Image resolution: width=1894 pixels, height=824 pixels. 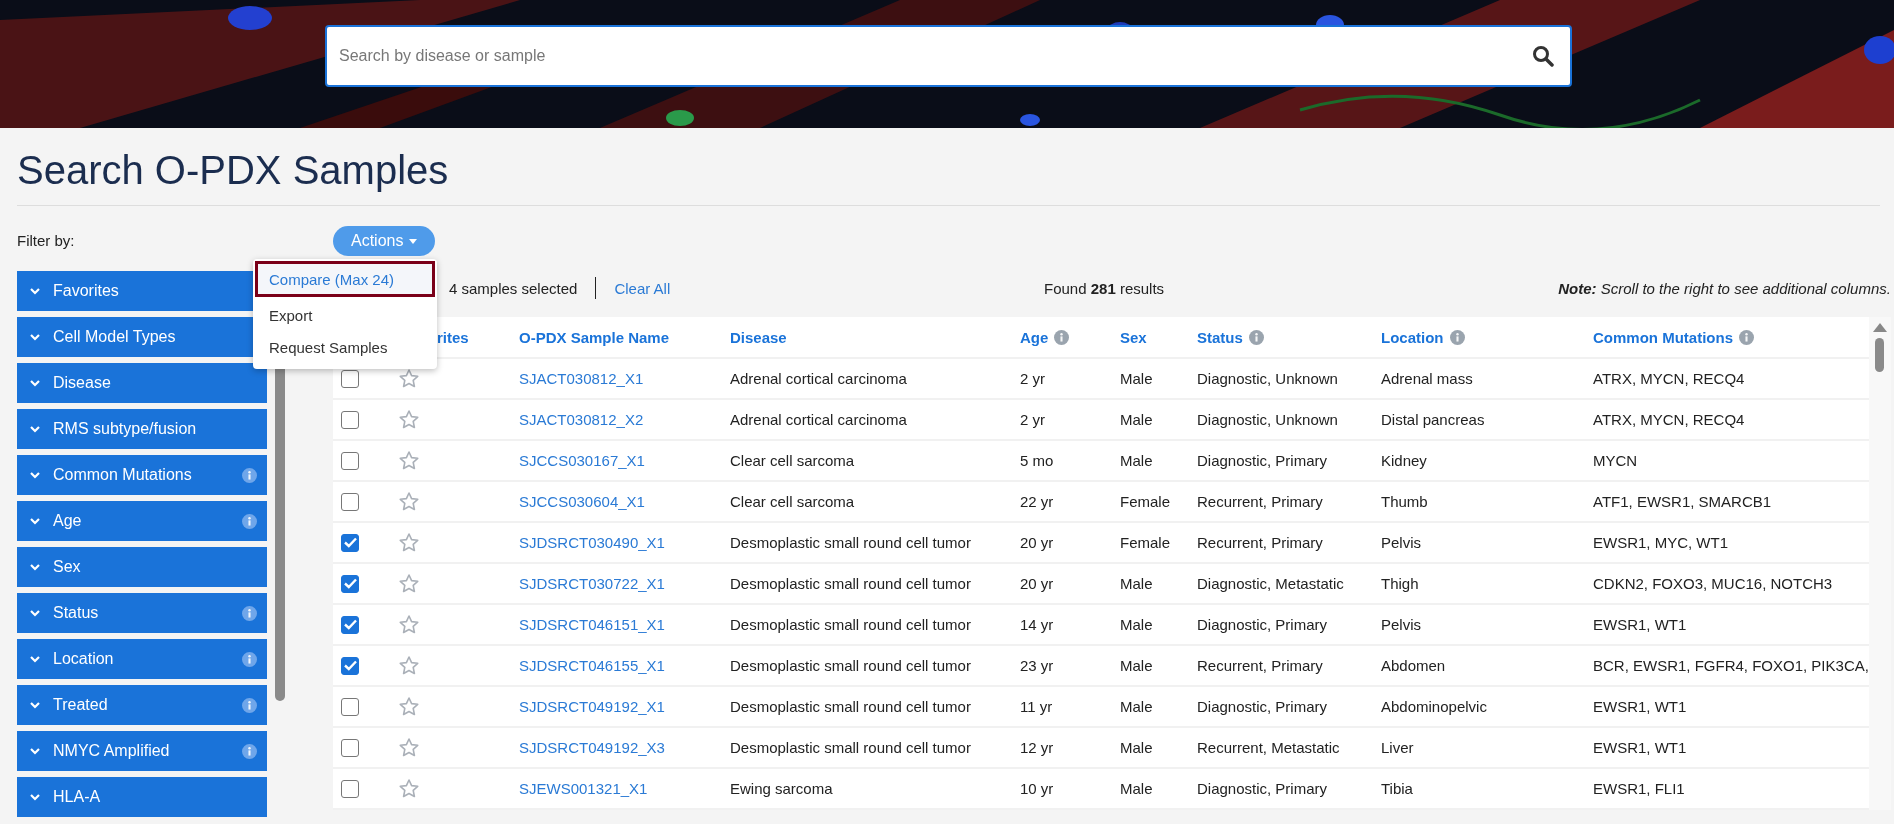 What do you see at coordinates (77, 797) in the screenshot?
I see `filter-label-text: HLA-A` at bounding box center [77, 797].